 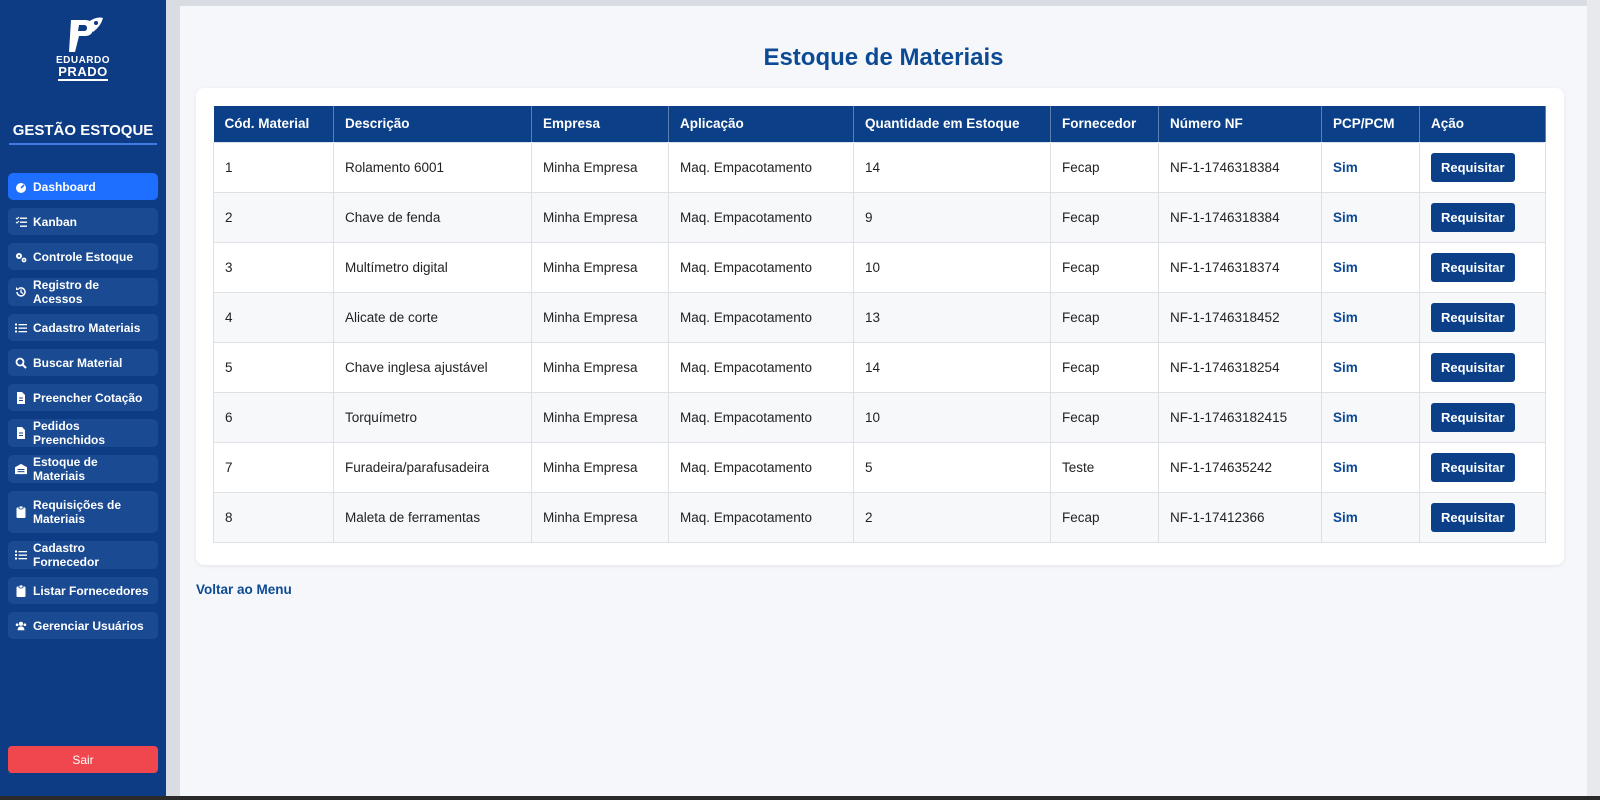 What do you see at coordinates (21, 292) in the screenshot?
I see `history-icon` at bounding box center [21, 292].